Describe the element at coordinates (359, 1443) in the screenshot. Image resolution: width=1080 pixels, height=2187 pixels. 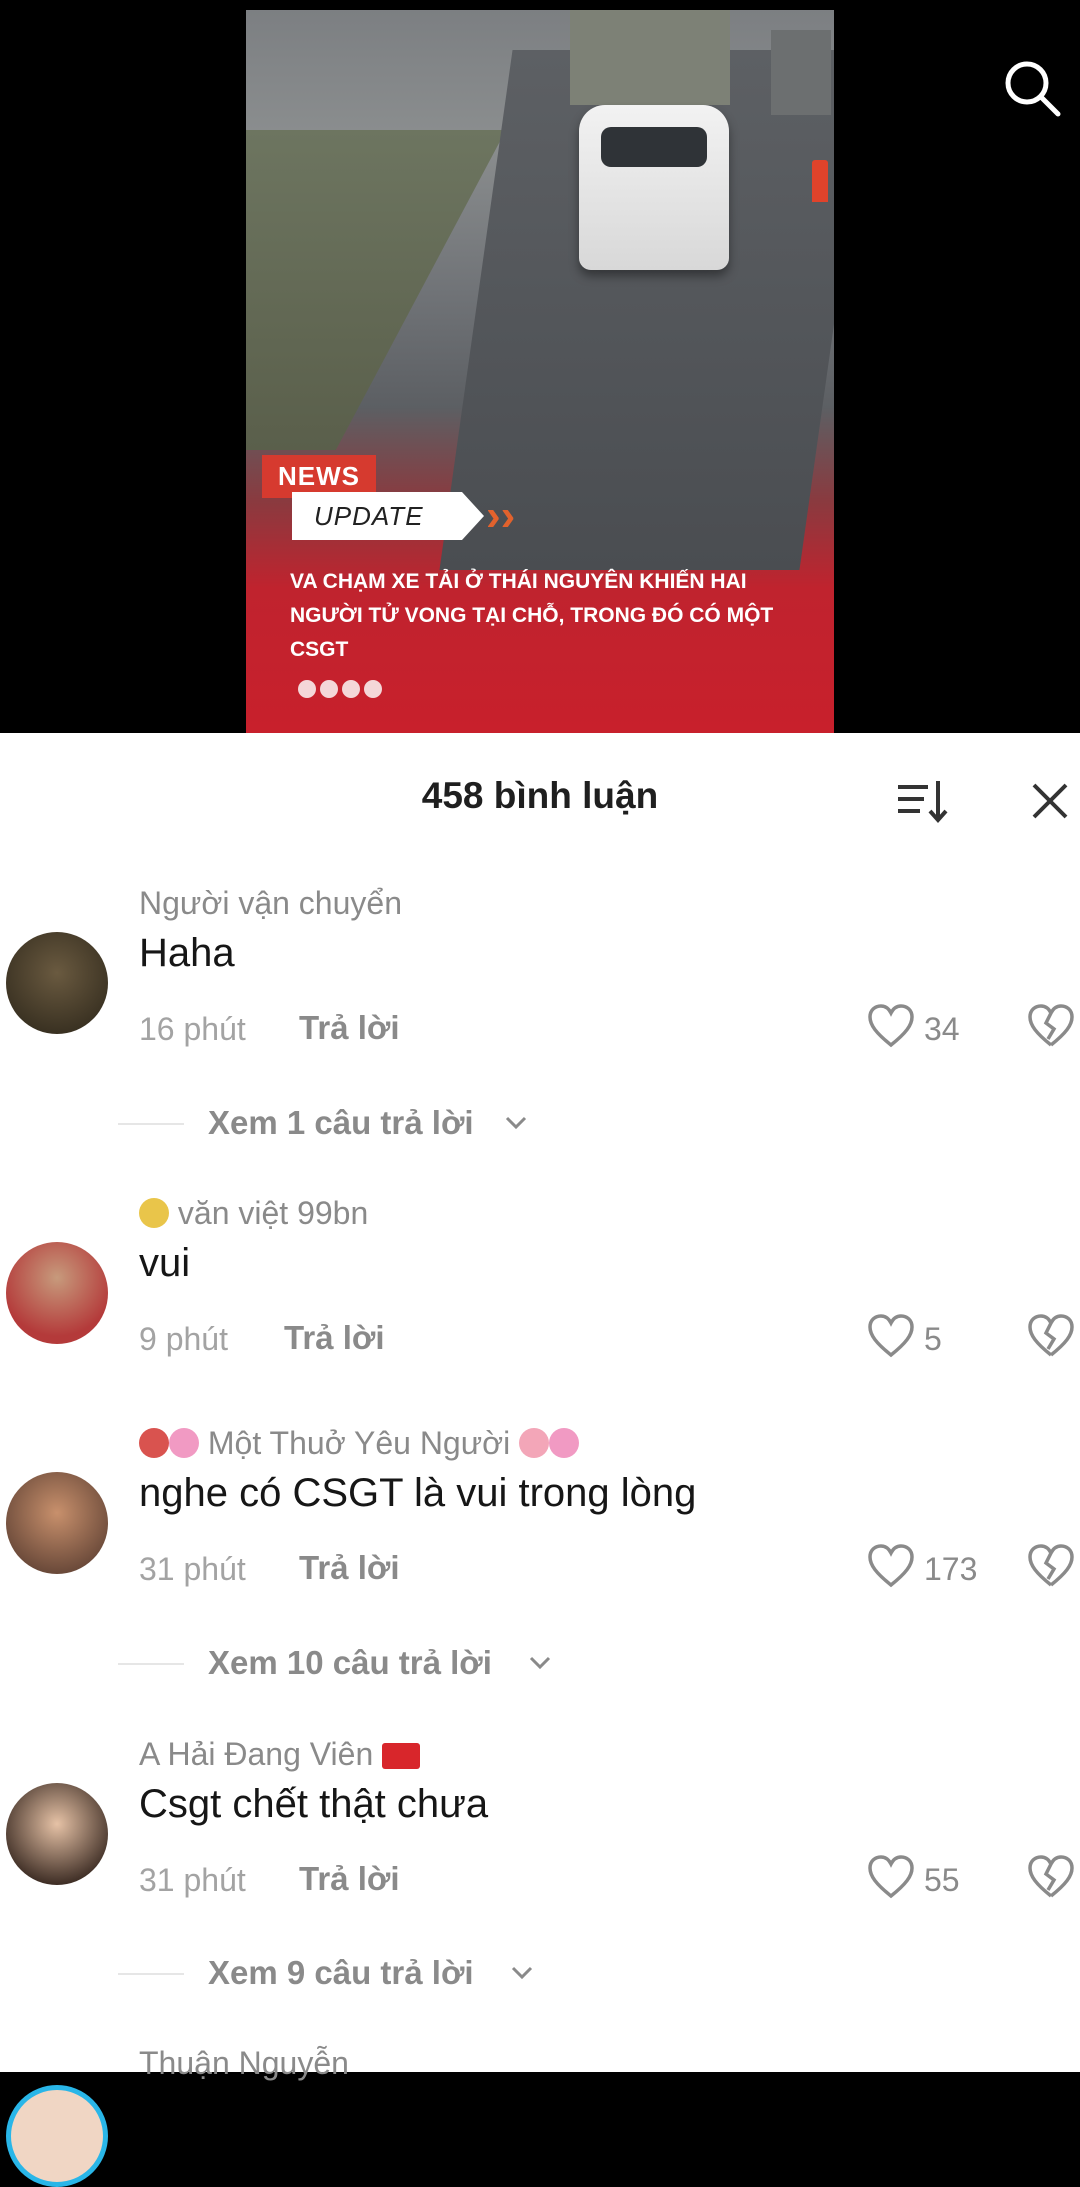
I see `comment-username: Một Thuở Yêu Người` at that location.